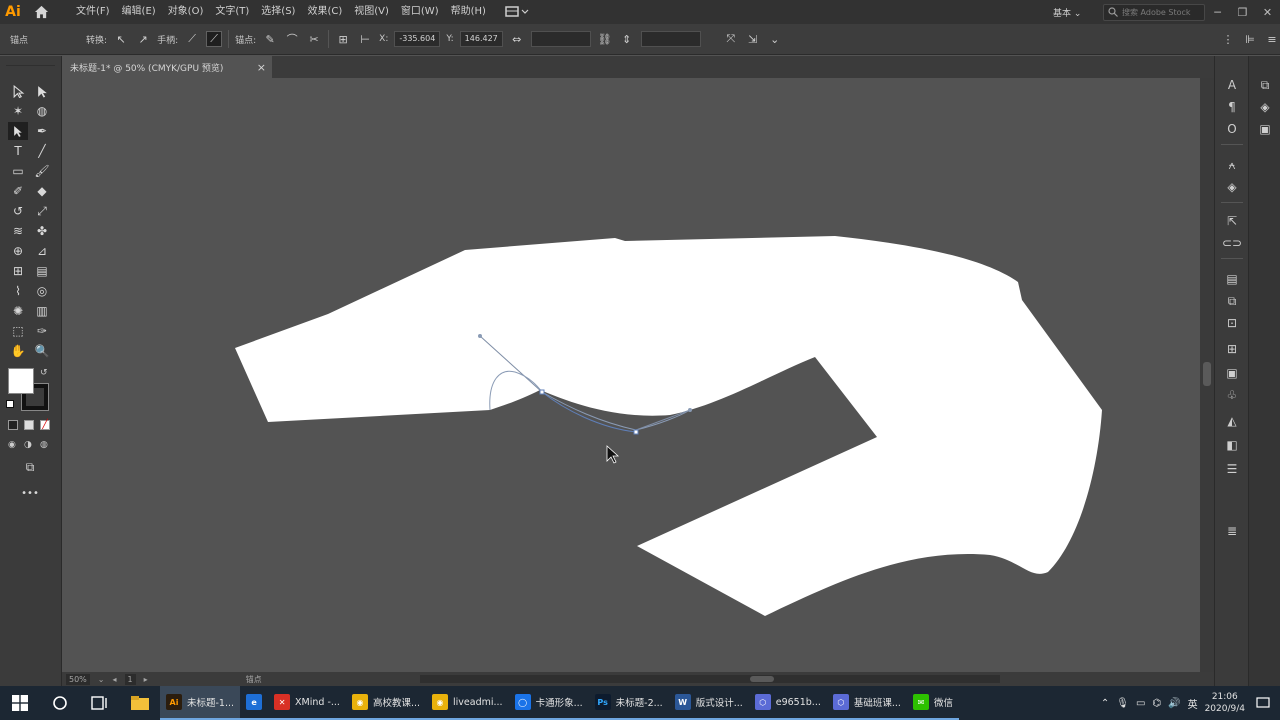 The width and height of the screenshot is (1280, 720). What do you see at coordinates (753, 39) in the screenshot?
I see `recolor-icon: ⇲` at bounding box center [753, 39].